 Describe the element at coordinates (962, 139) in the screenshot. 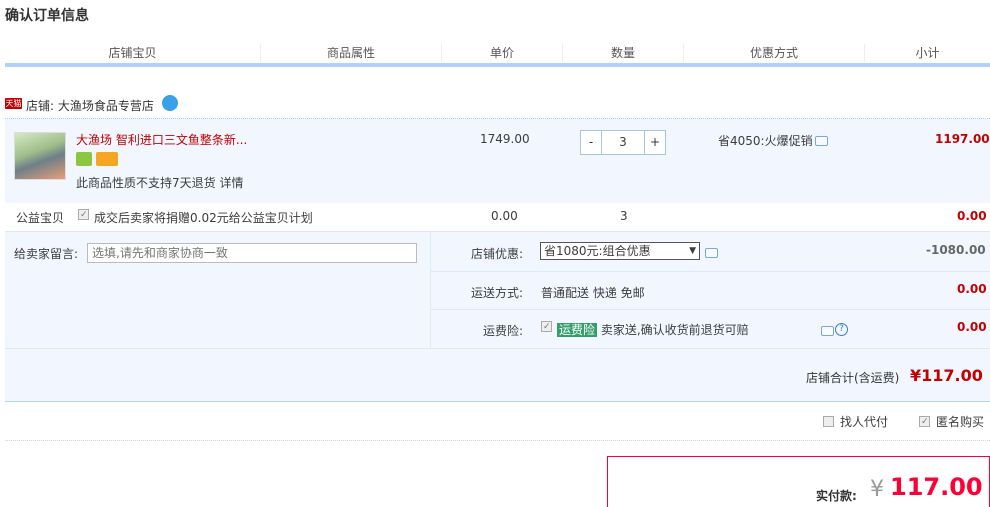

I see `item-subtotal: 1197.00` at that location.